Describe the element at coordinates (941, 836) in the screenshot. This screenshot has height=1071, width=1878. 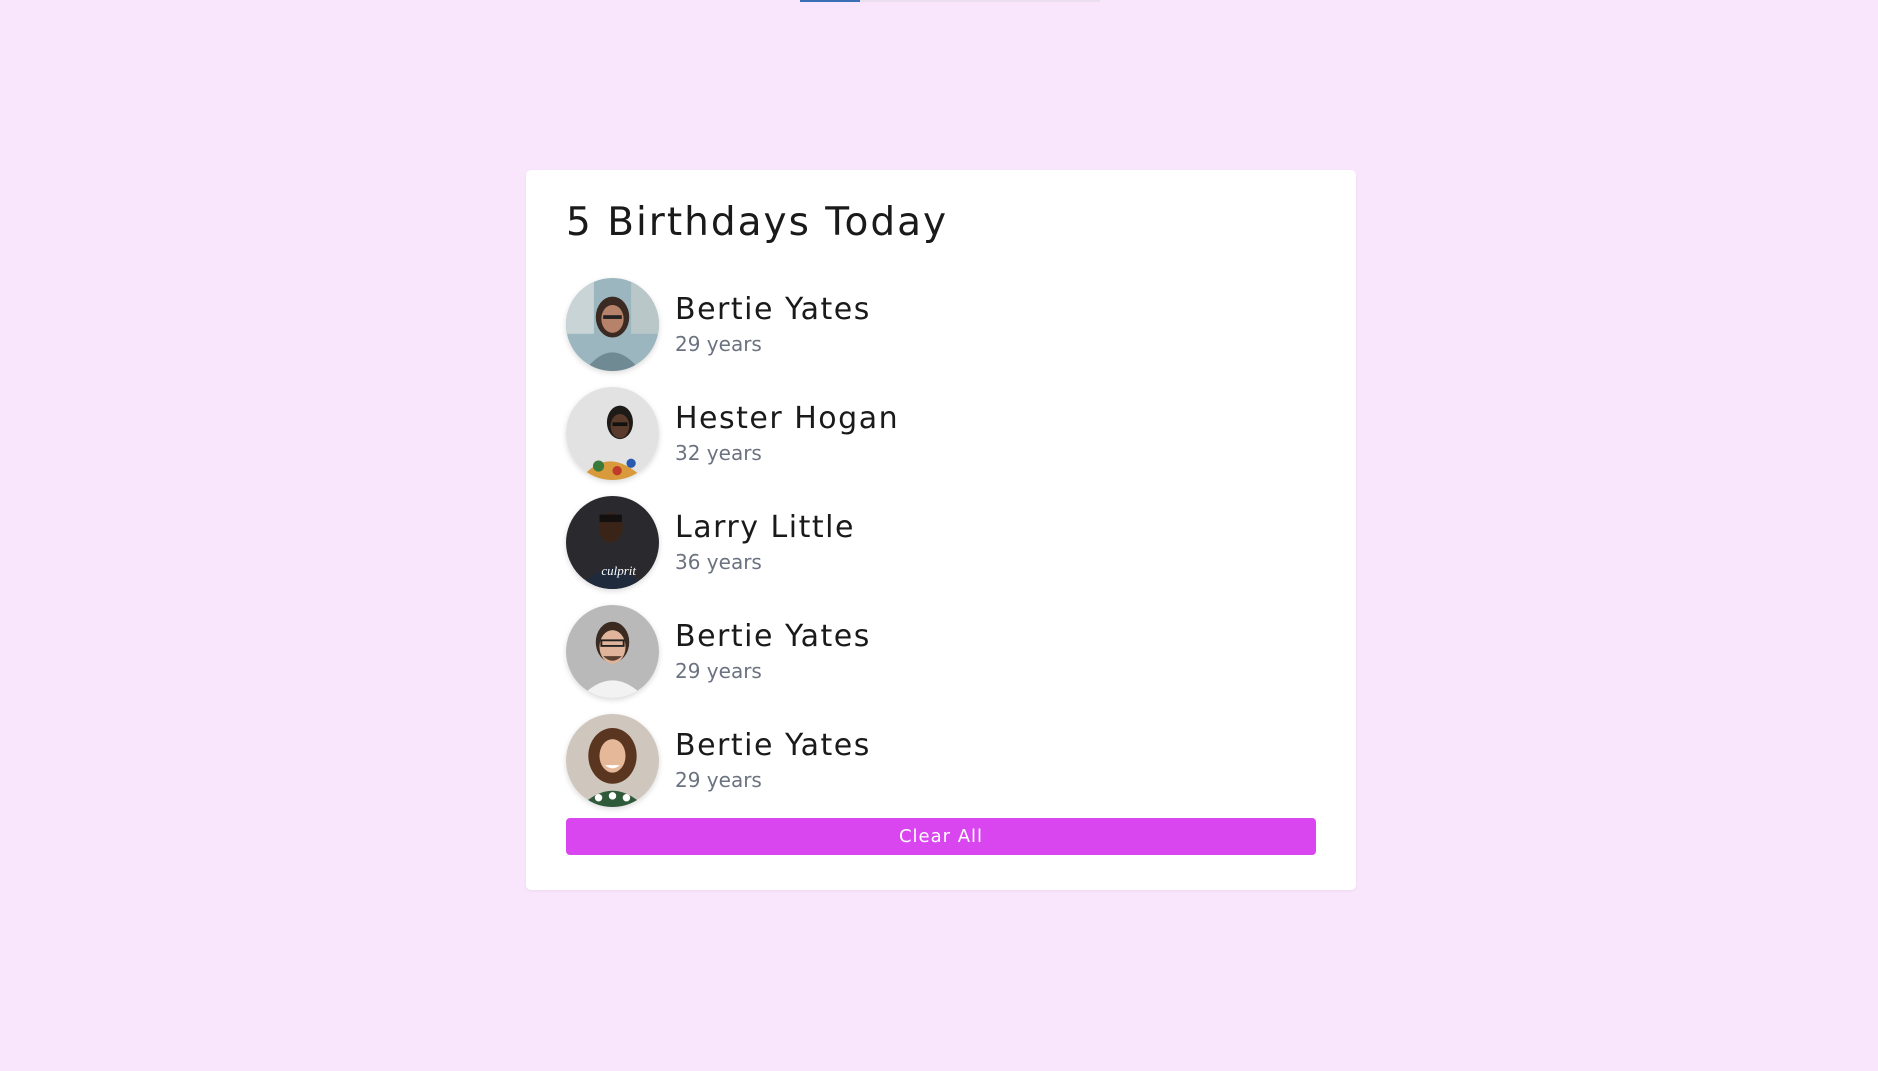
I see `clear-all-button: Clear All` at that location.